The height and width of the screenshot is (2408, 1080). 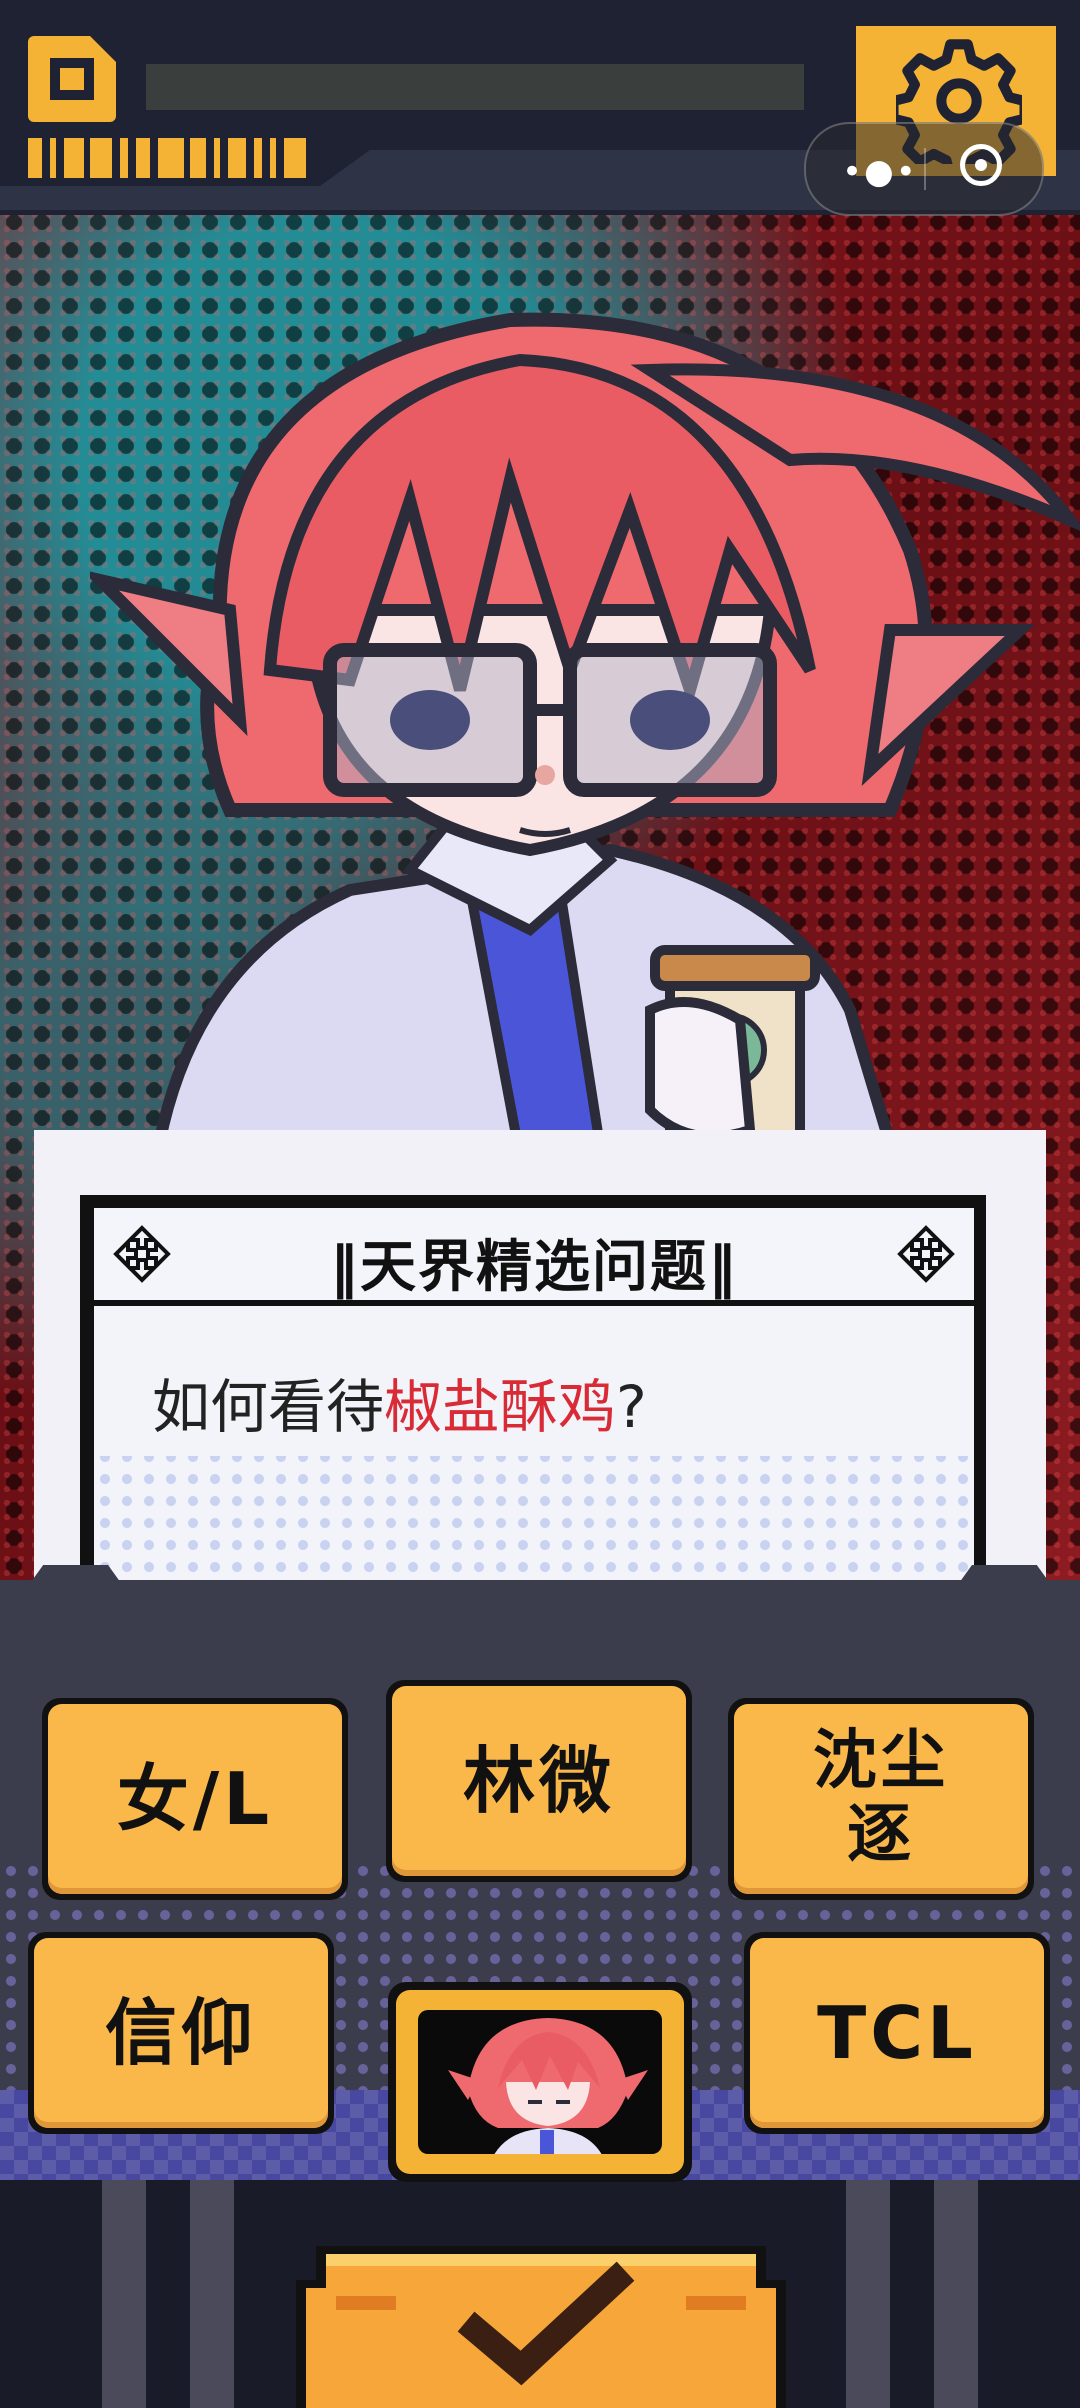 I want to click on target-close-icon, so click(x=981, y=165).